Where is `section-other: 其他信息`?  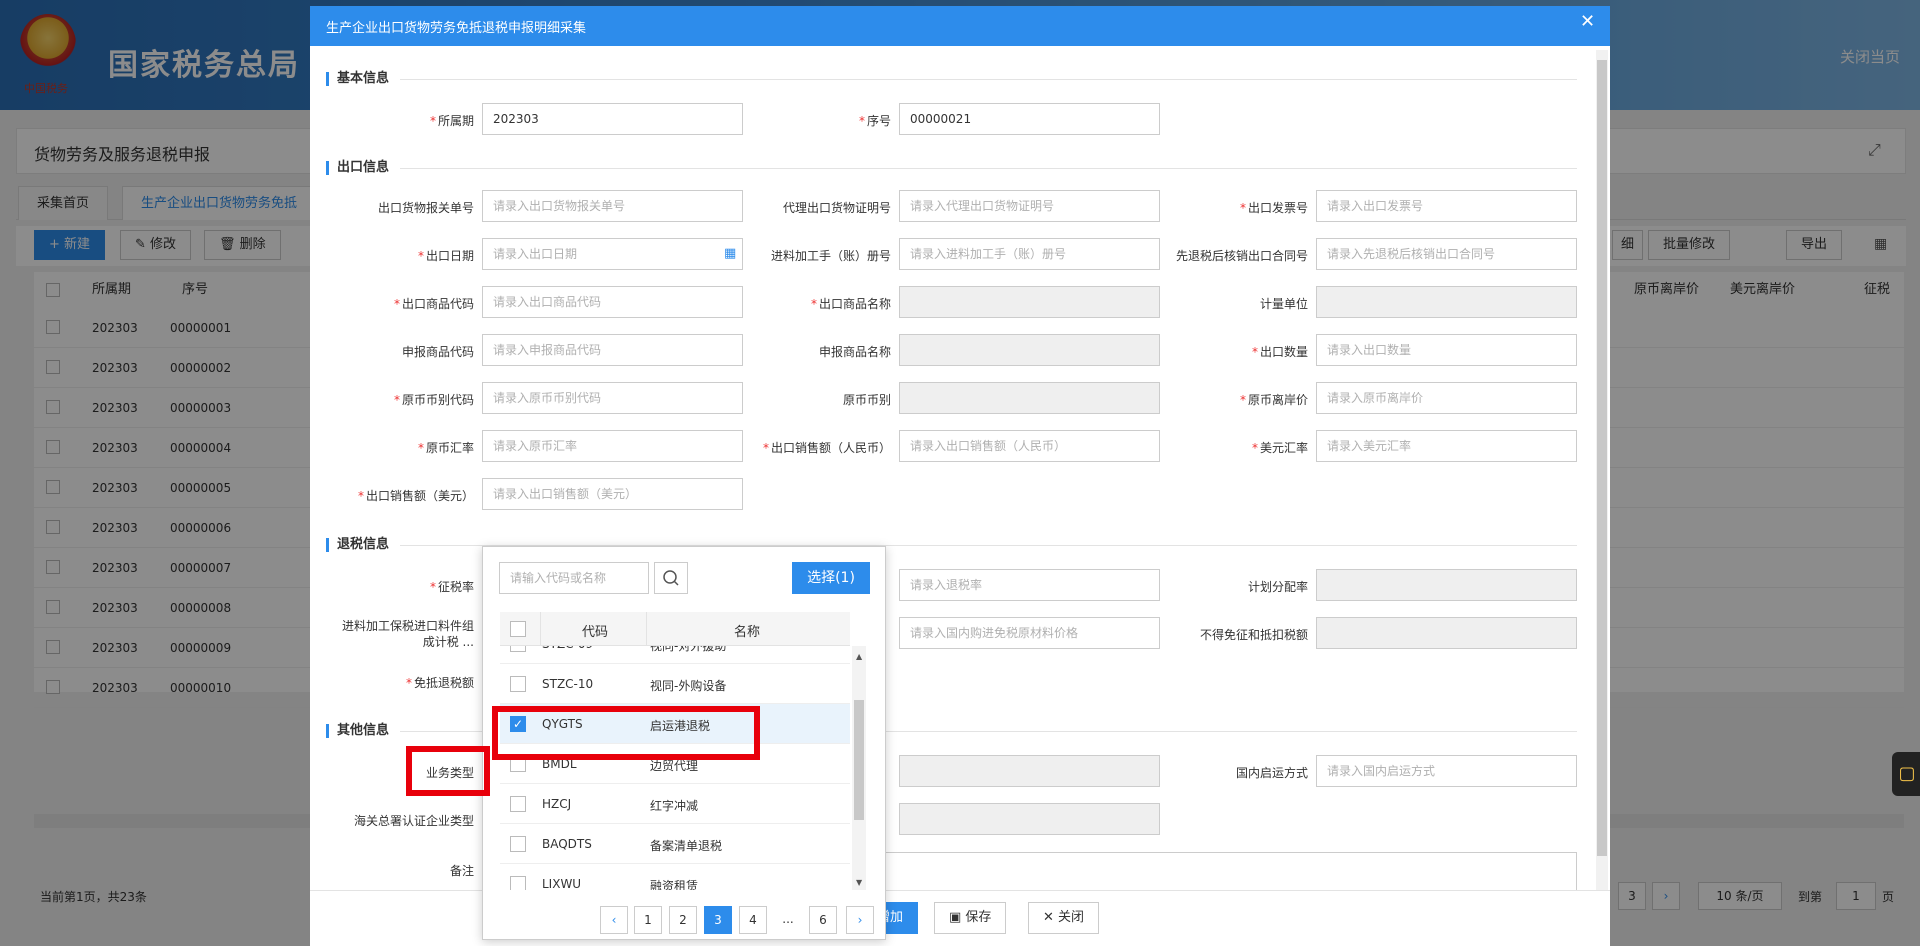
section-other: 其他信息 is located at coordinates (357, 731).